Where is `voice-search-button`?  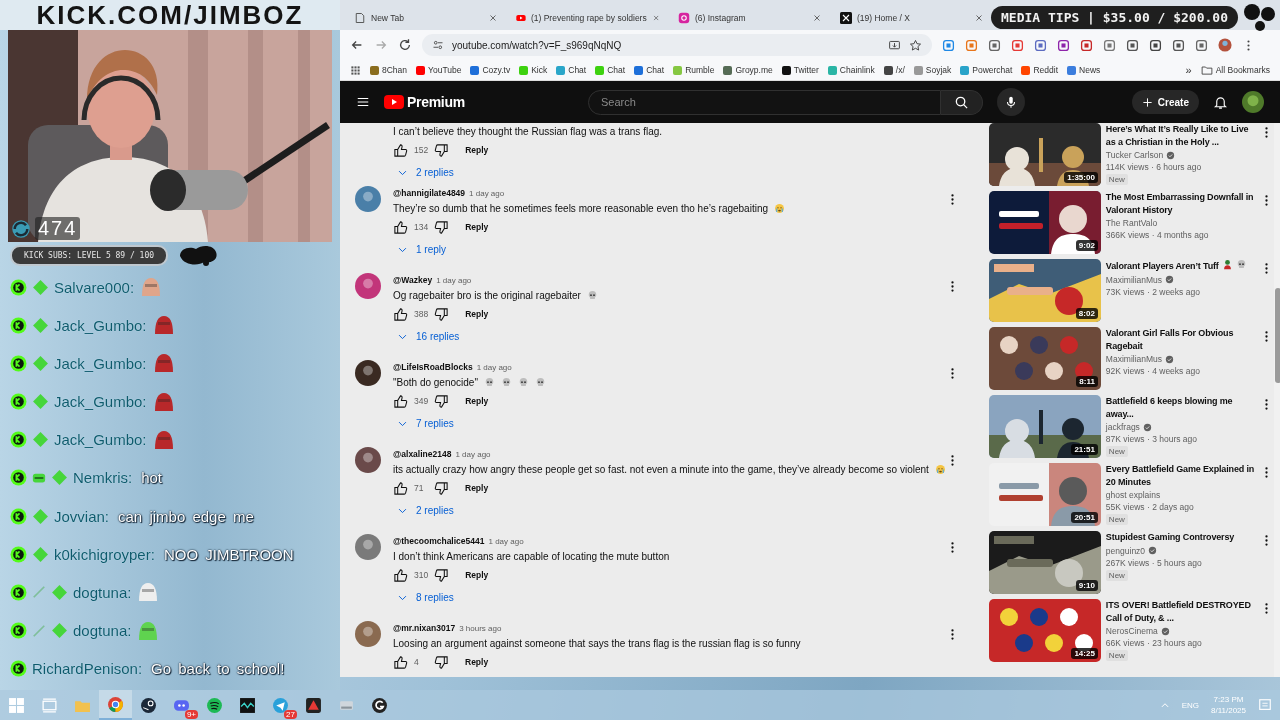 voice-search-button is located at coordinates (1011, 102).